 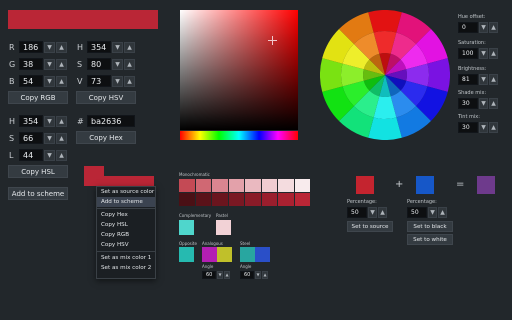 I want to click on hsv-s-input: 80, so click(x=99, y=64).